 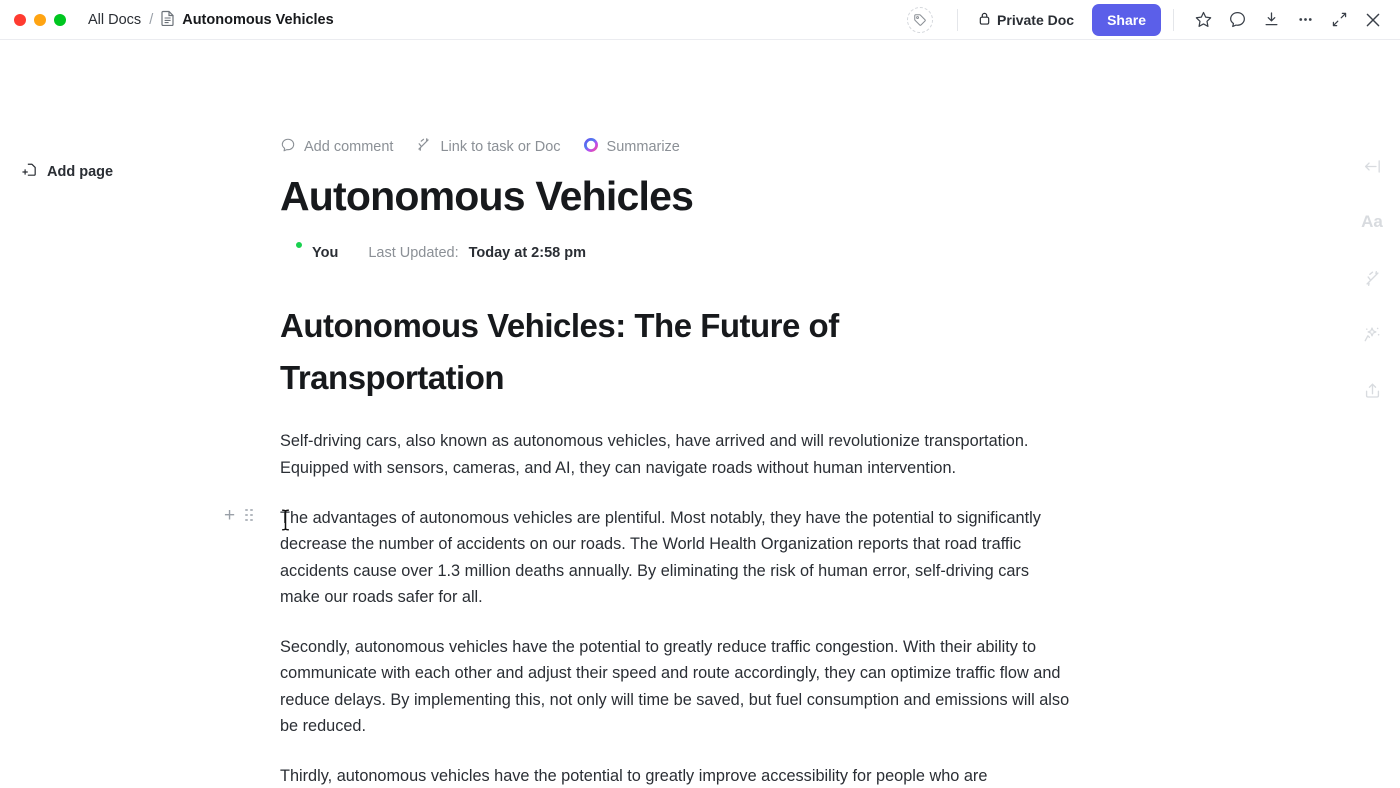 I want to click on privacy-status-button: Private Doc, so click(x=1026, y=20).